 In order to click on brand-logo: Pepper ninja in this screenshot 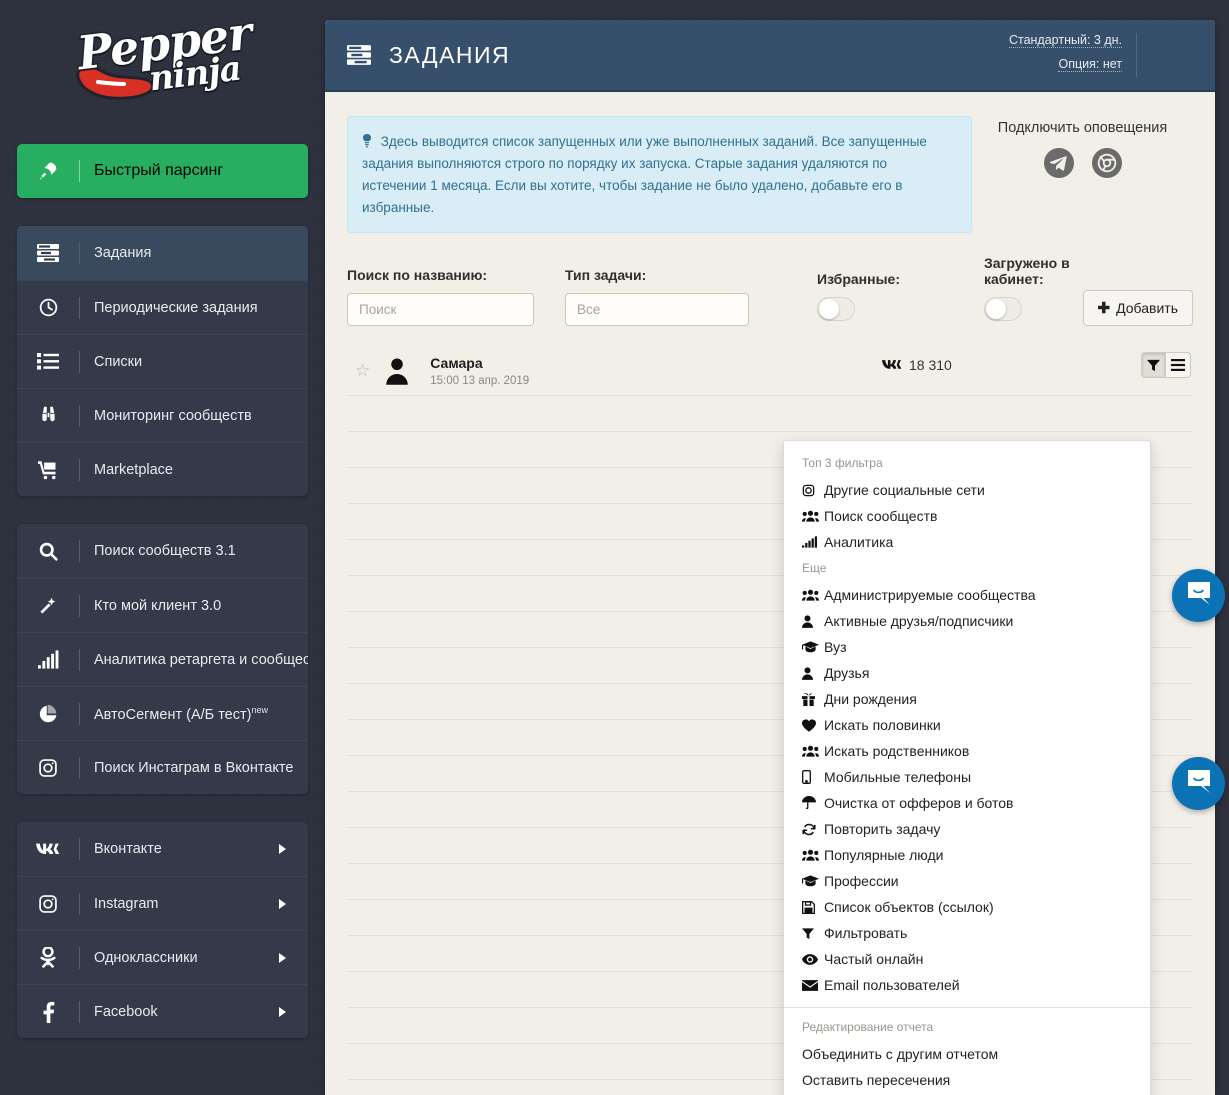, I will do `click(162, 64)`.